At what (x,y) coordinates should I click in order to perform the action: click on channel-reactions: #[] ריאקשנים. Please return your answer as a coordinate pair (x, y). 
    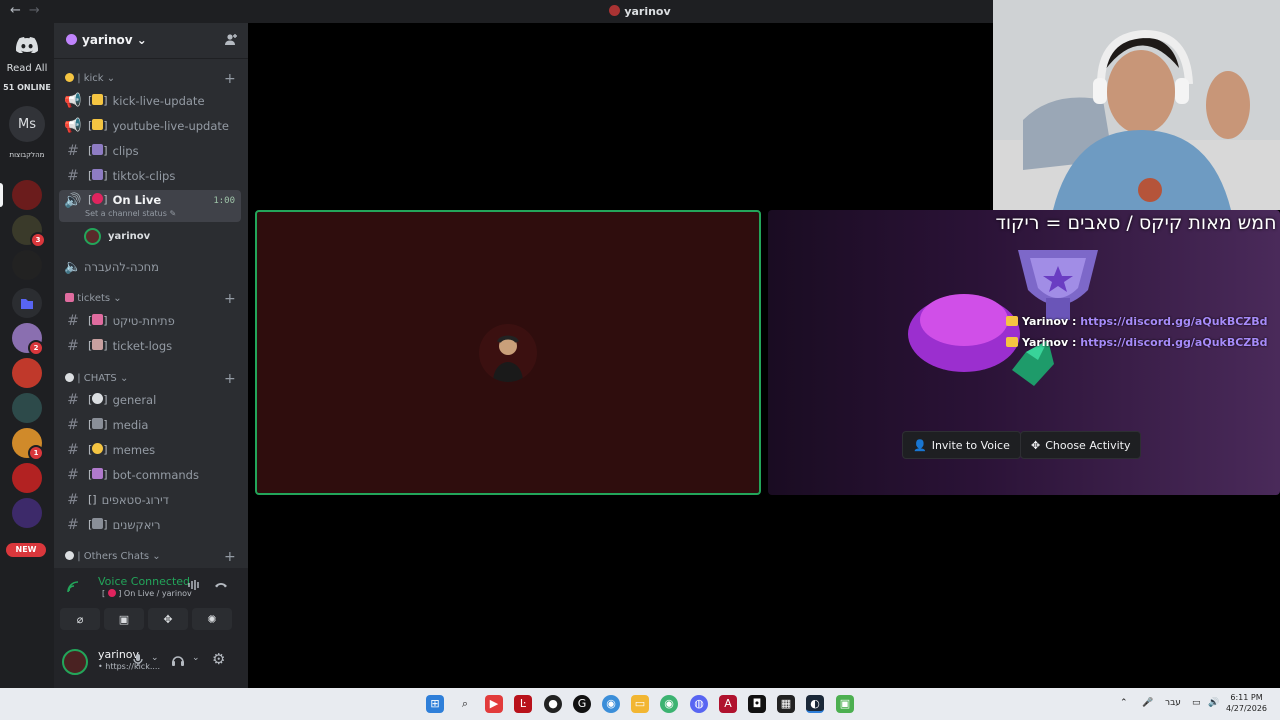
    Looking at the image, I should click on (150, 524).